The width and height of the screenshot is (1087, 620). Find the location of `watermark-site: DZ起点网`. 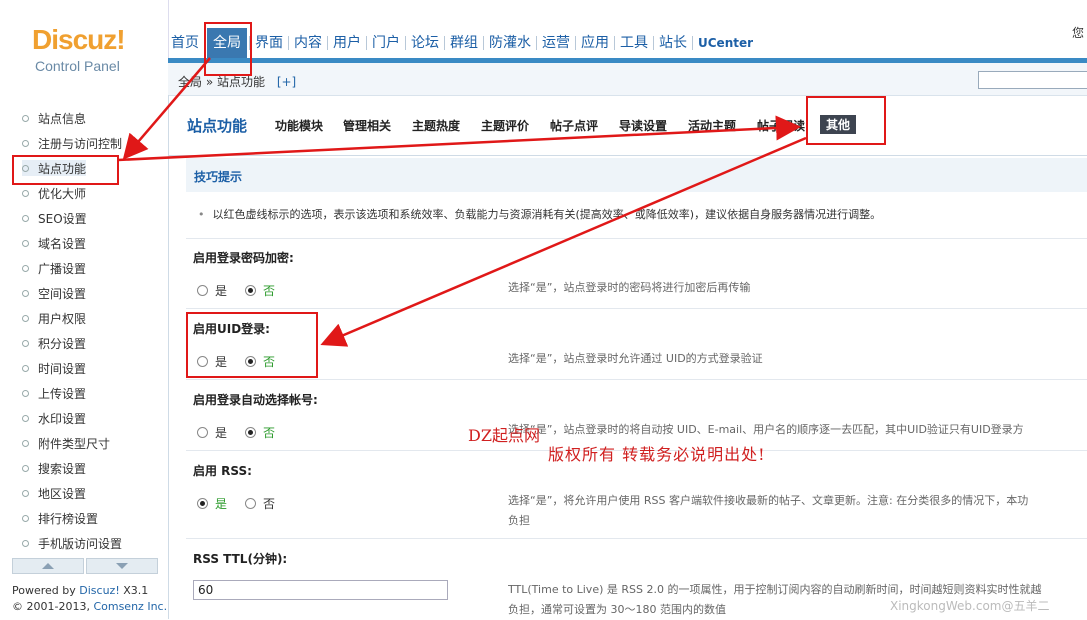

watermark-site: DZ起点网 is located at coordinates (504, 435).